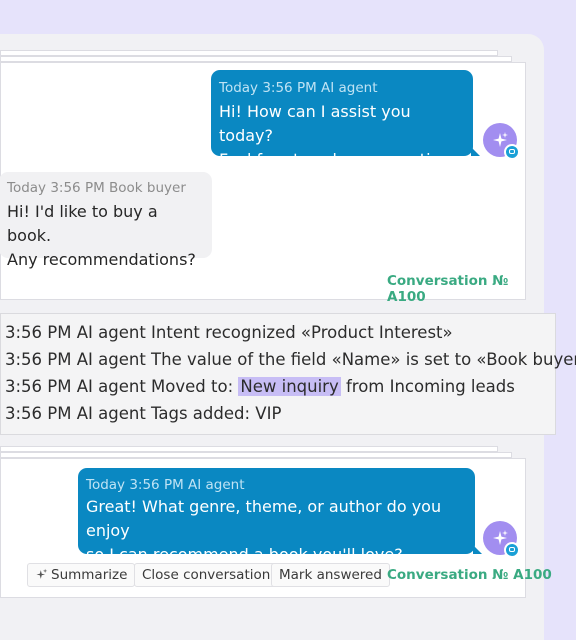 The image size is (576, 640). I want to click on message-text: Feel free to ask any question 😊, so click(335, 171).